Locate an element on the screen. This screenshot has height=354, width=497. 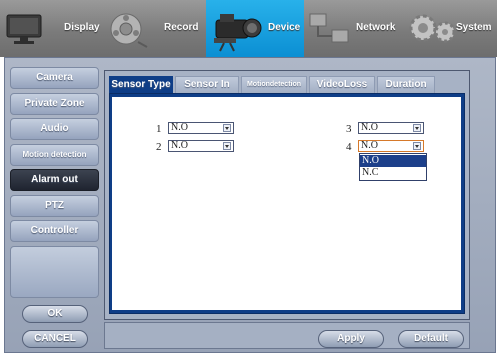
default-button: Default is located at coordinates (431, 339).